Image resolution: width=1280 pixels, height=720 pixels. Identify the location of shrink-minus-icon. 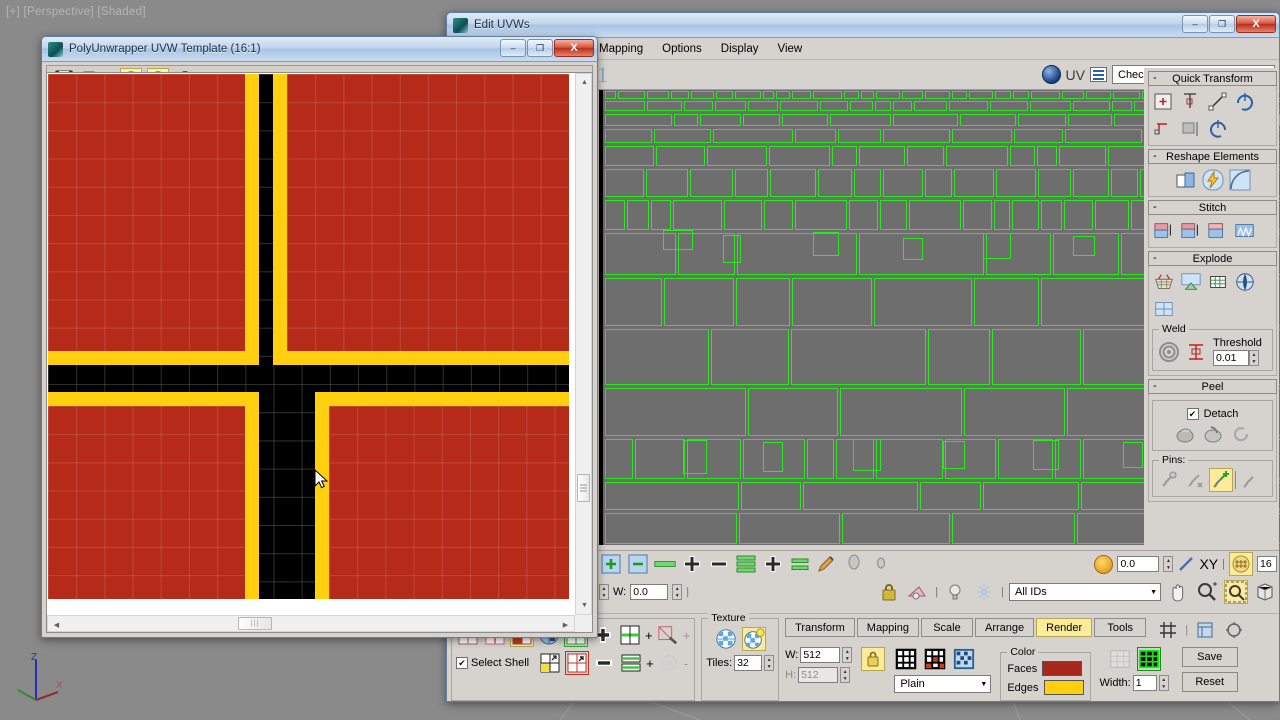
(719, 564).